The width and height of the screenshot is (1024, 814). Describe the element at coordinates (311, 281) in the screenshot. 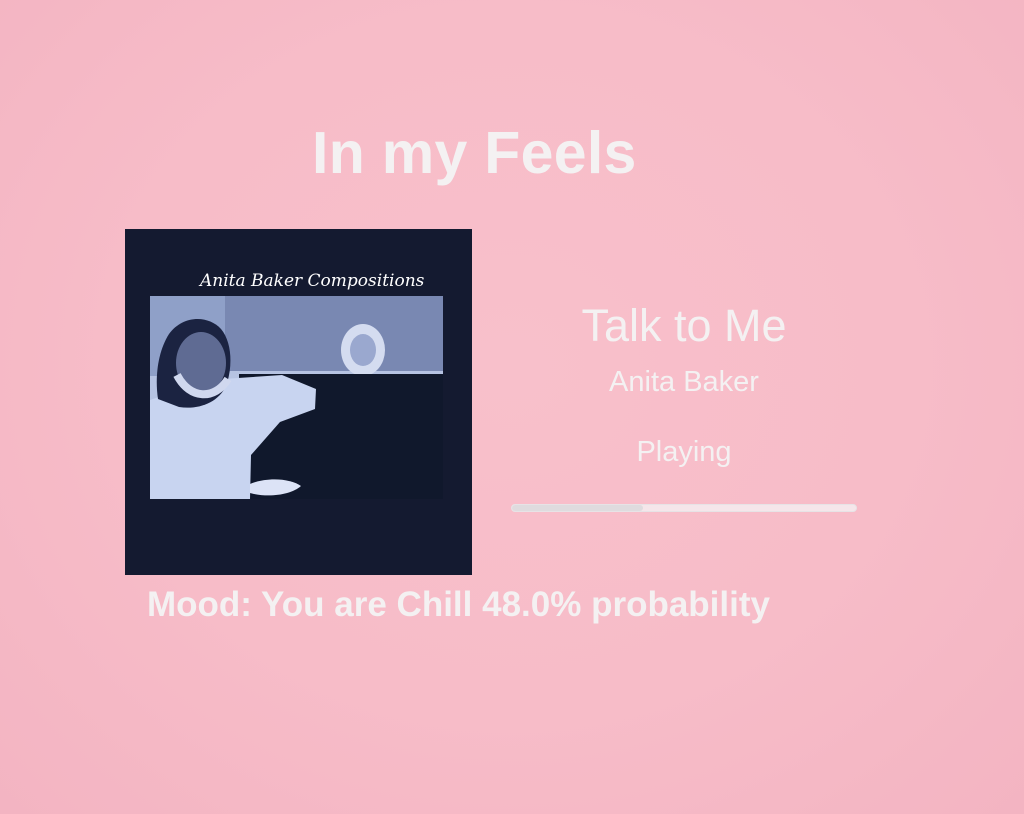

I see `album-cover-caption: Anita Baker Compositions` at that location.